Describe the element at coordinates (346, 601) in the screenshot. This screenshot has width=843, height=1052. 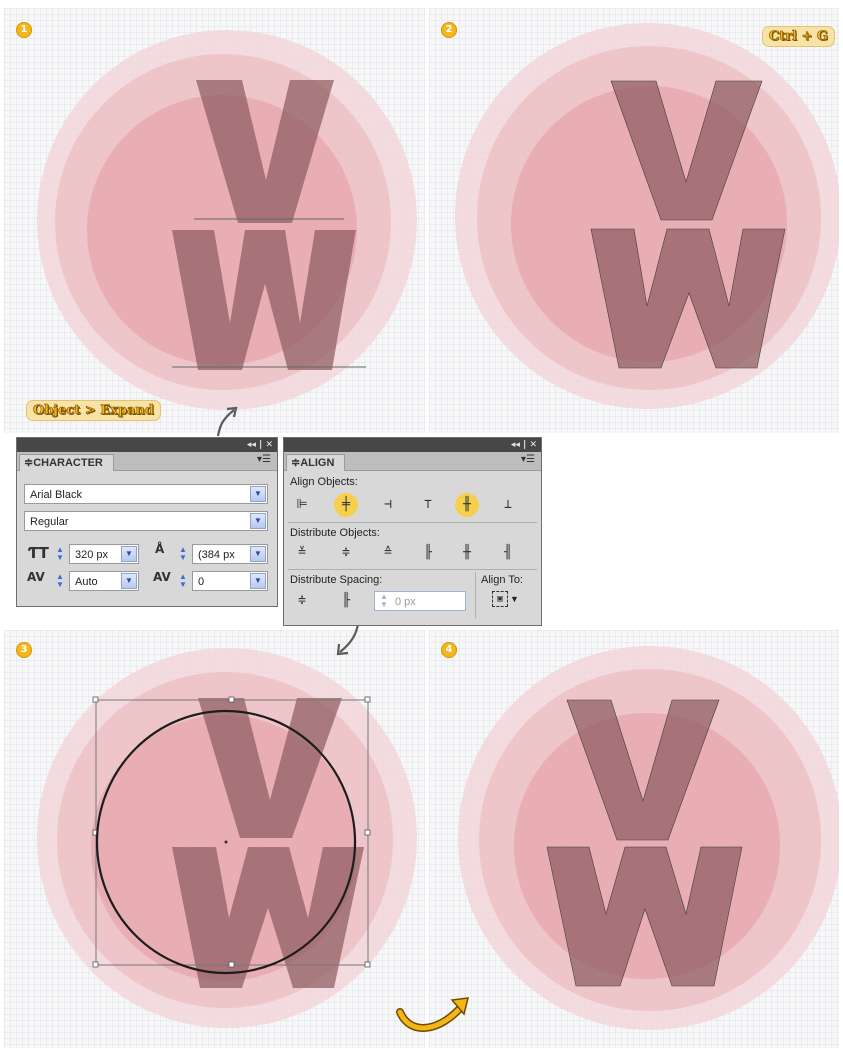
I see `horizontal-distribute-space-icon: ╟` at that location.